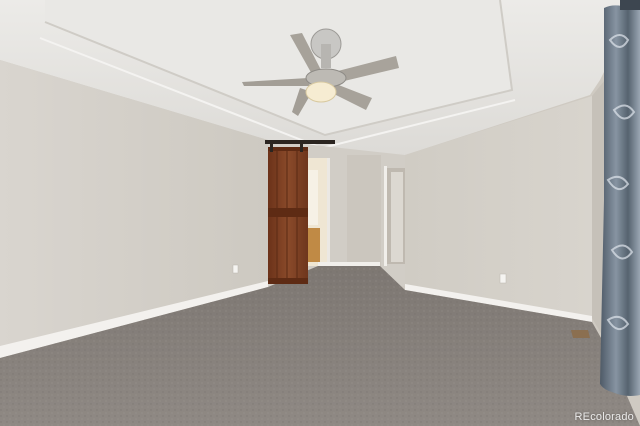  What do you see at coordinates (604, 417) in the screenshot?
I see `watermark-text: REcolorado` at bounding box center [604, 417].